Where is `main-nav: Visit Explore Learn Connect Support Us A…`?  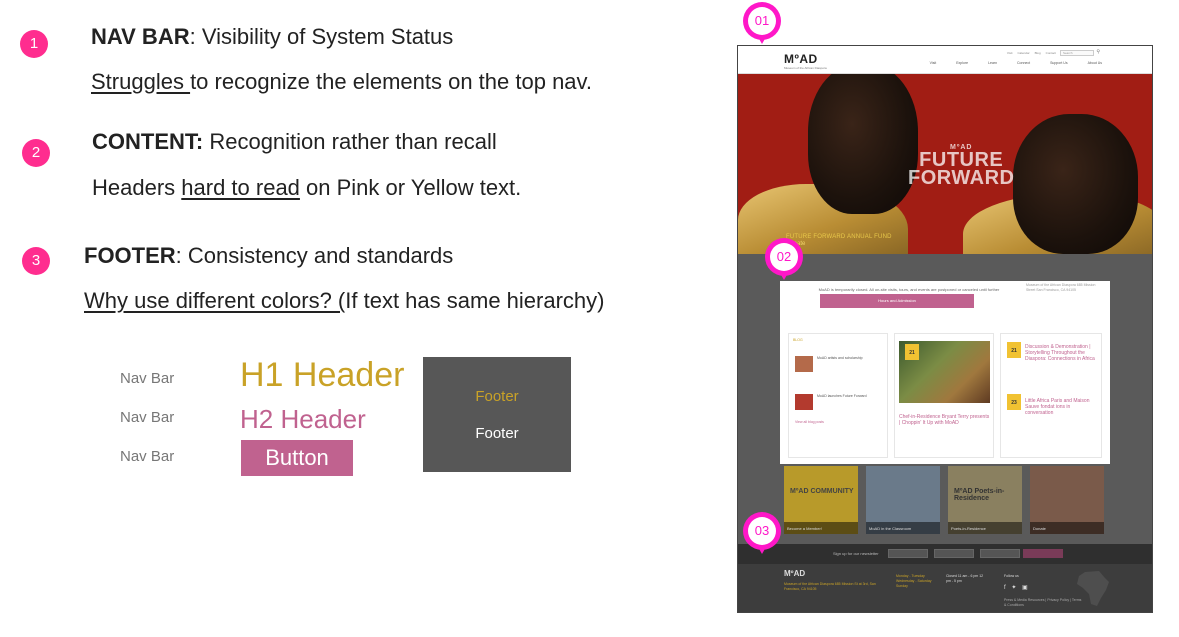 main-nav: Visit Explore Learn Connect Support Us A… is located at coordinates (1016, 63).